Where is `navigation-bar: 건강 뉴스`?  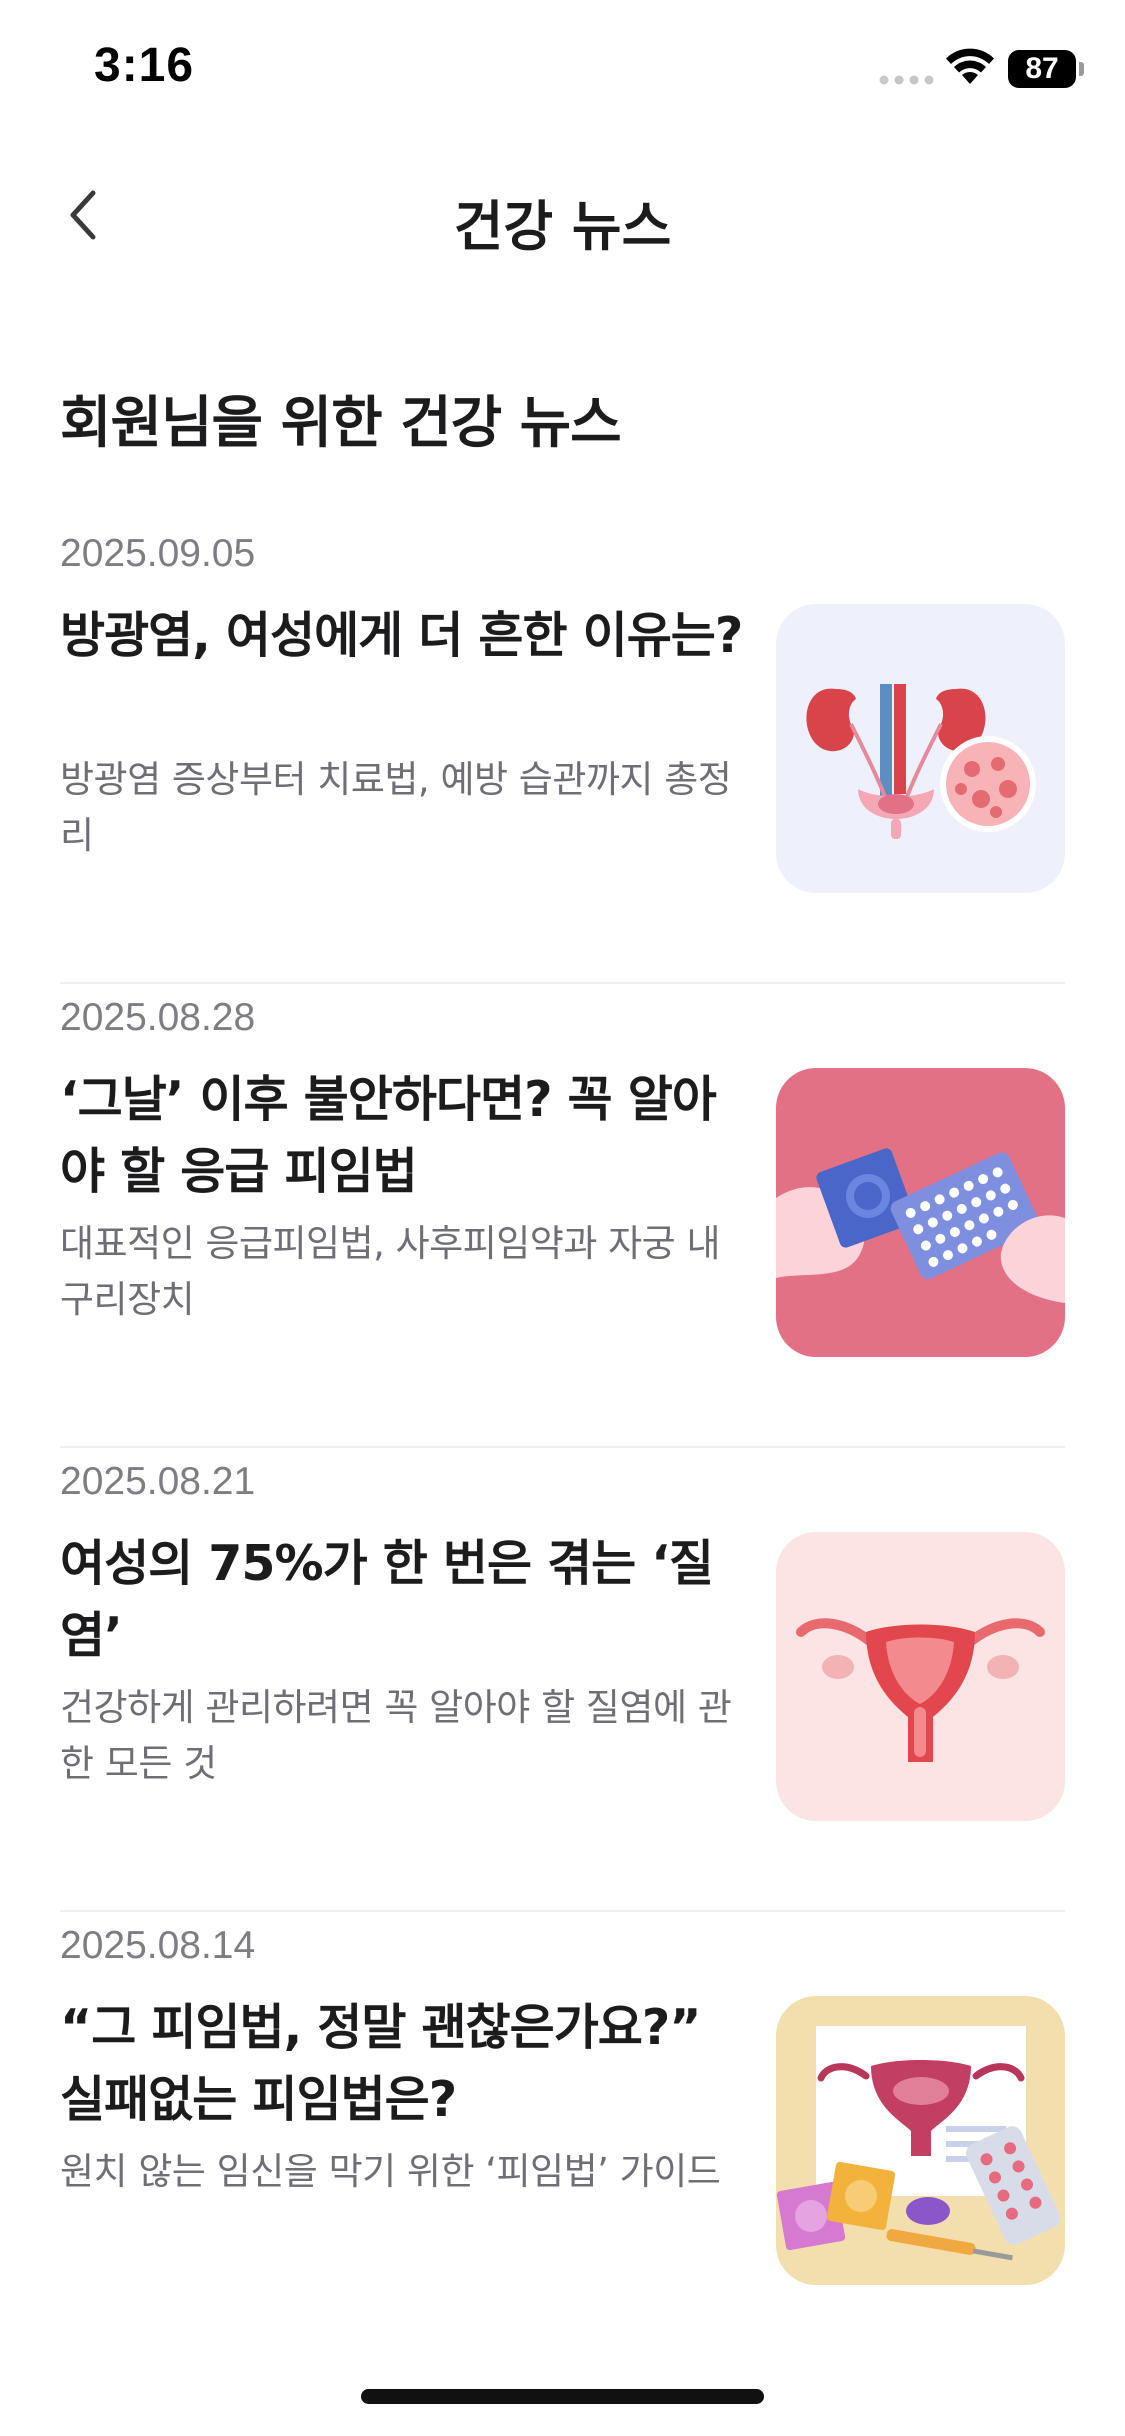 navigation-bar: 건강 뉴스 is located at coordinates (562, 215).